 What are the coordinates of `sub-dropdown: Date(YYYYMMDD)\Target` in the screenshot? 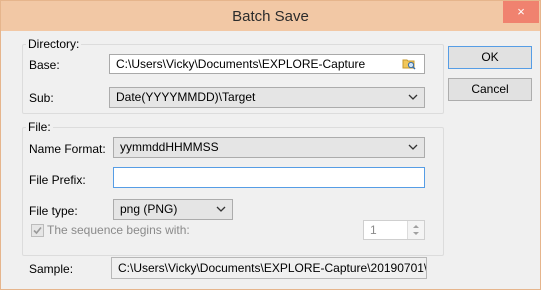 It's located at (267, 97).